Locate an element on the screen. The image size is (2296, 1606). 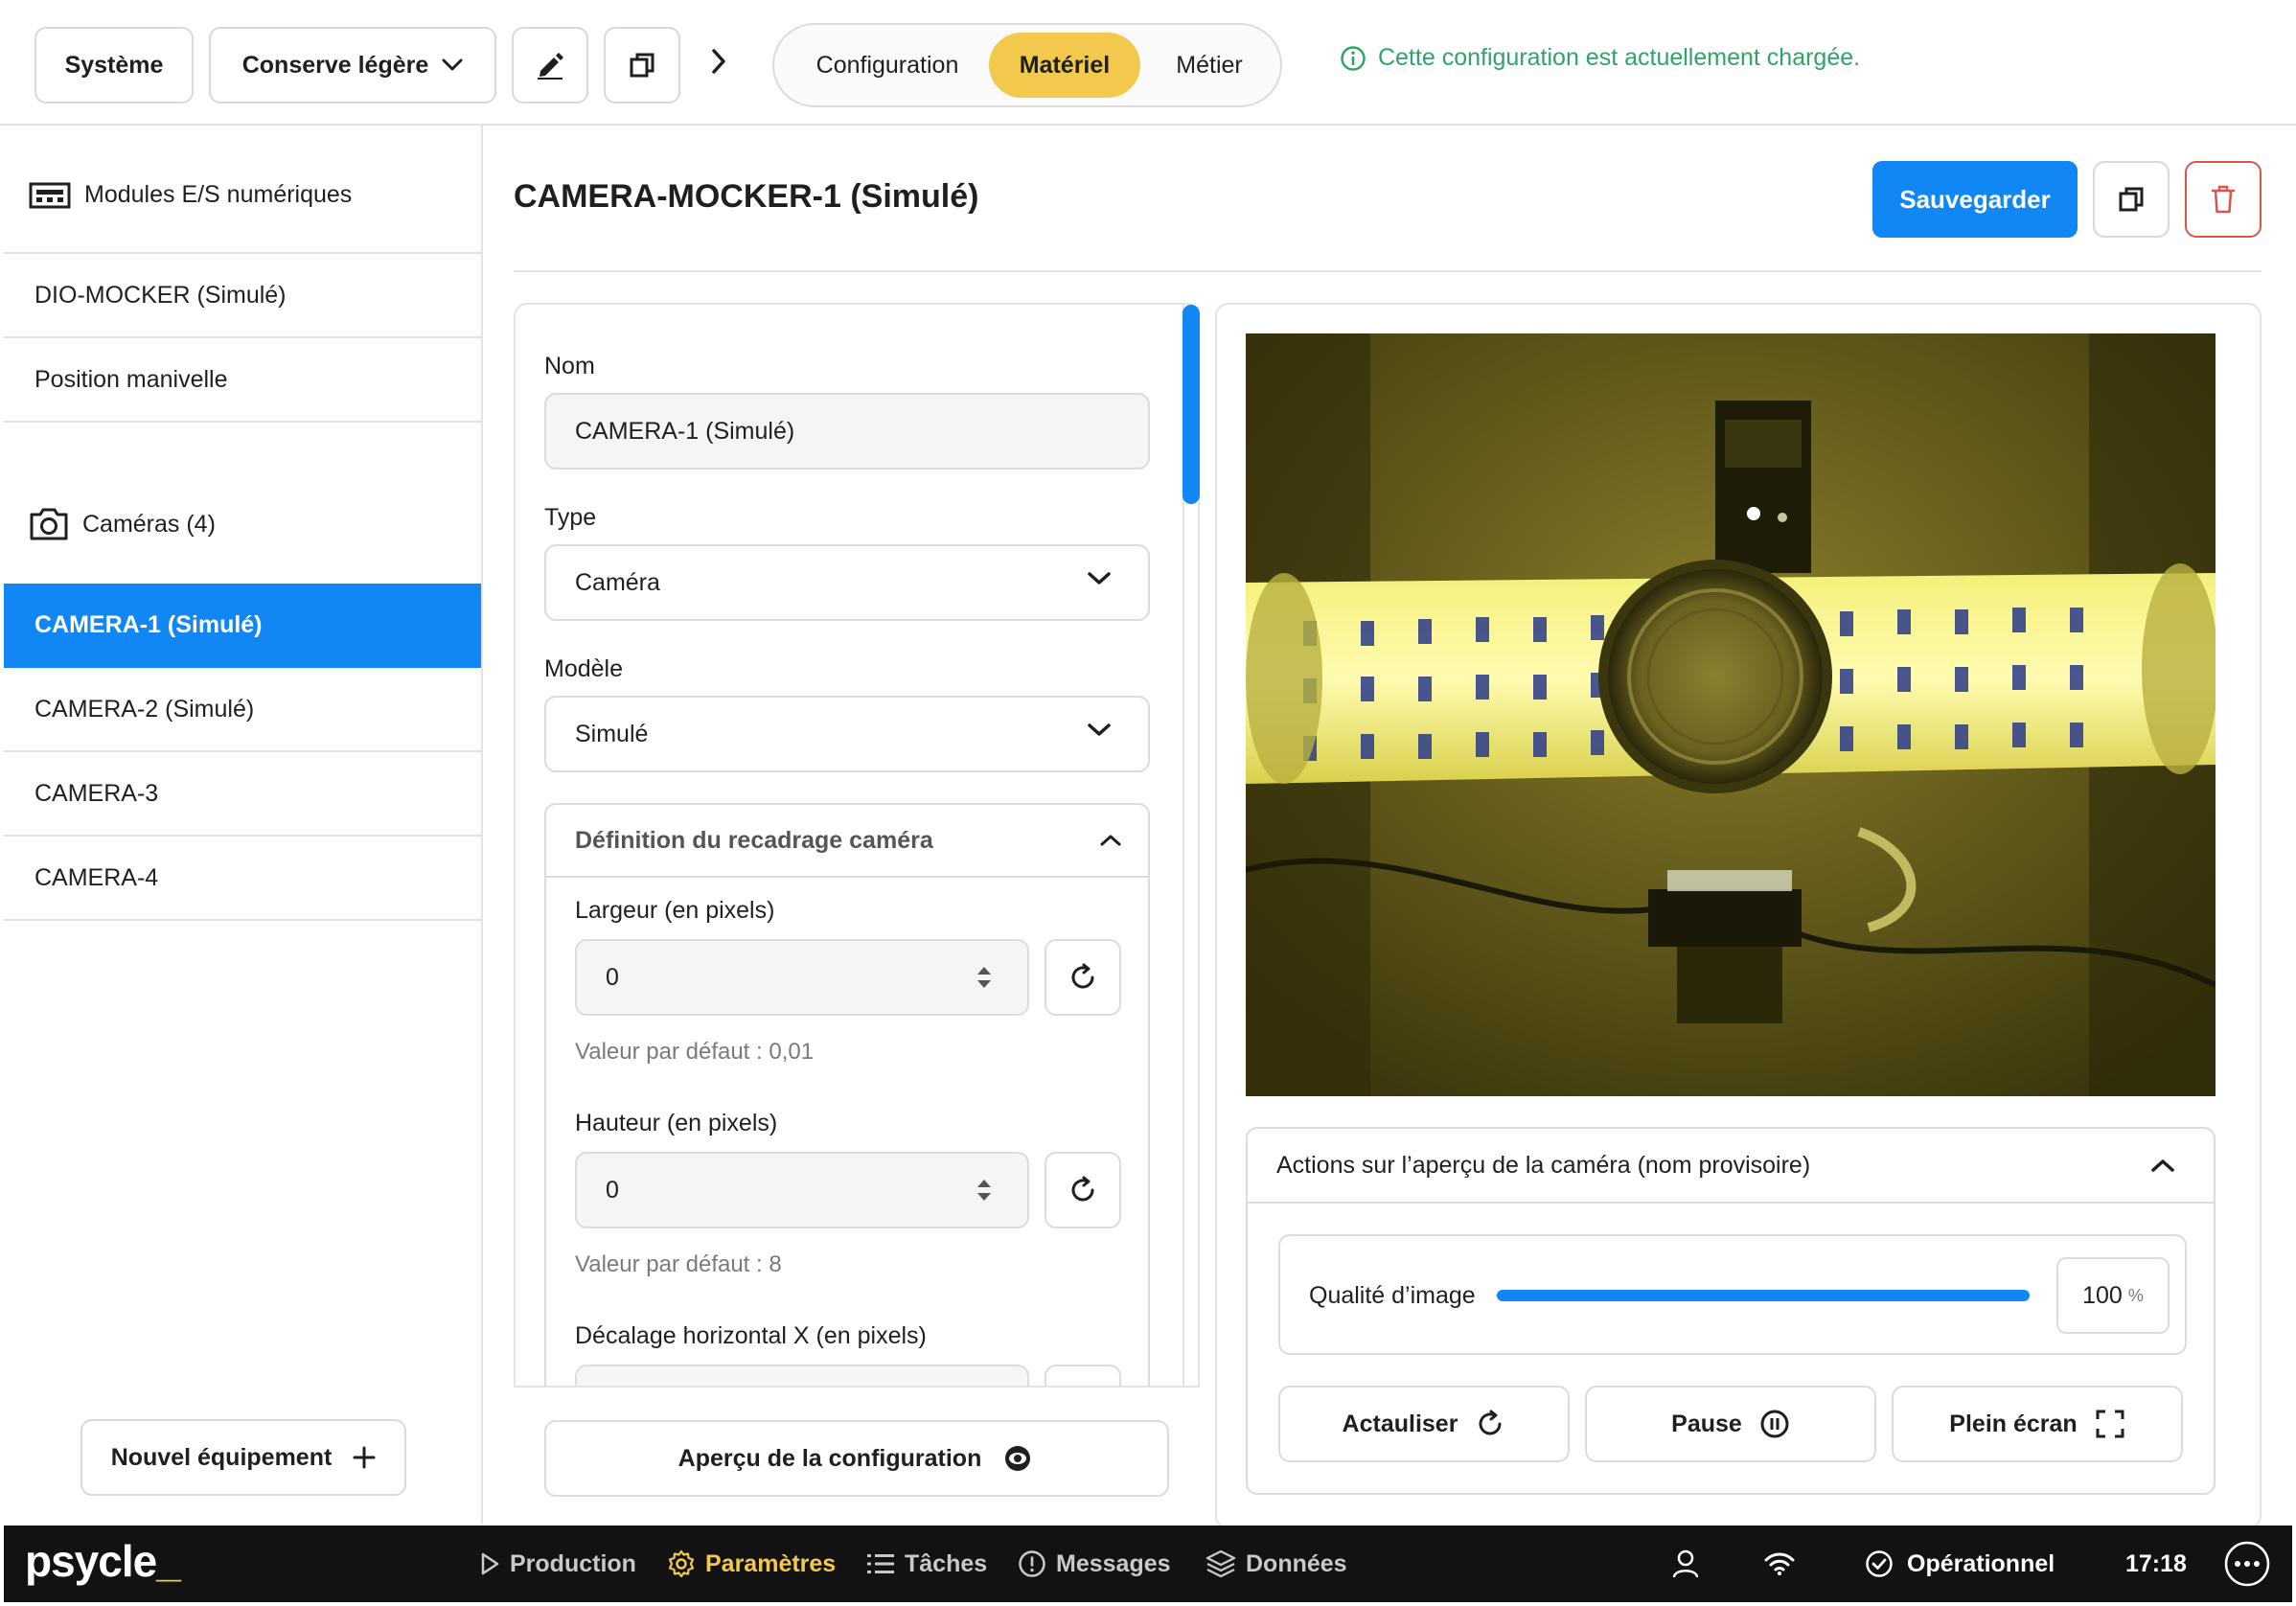
tab-materiel: Matériel is located at coordinates (1064, 65).